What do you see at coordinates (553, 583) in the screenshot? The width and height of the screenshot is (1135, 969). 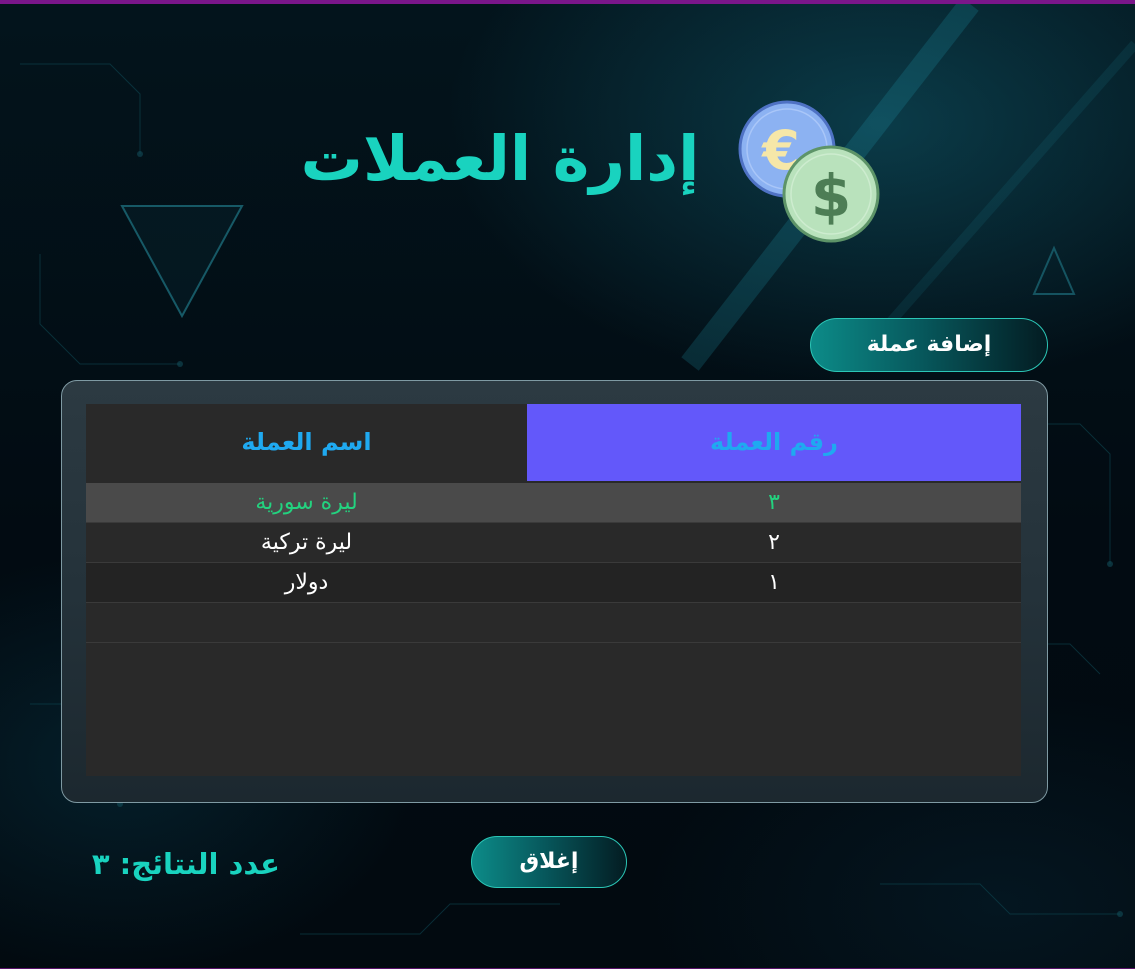 I see `table-row: دولار ١` at bounding box center [553, 583].